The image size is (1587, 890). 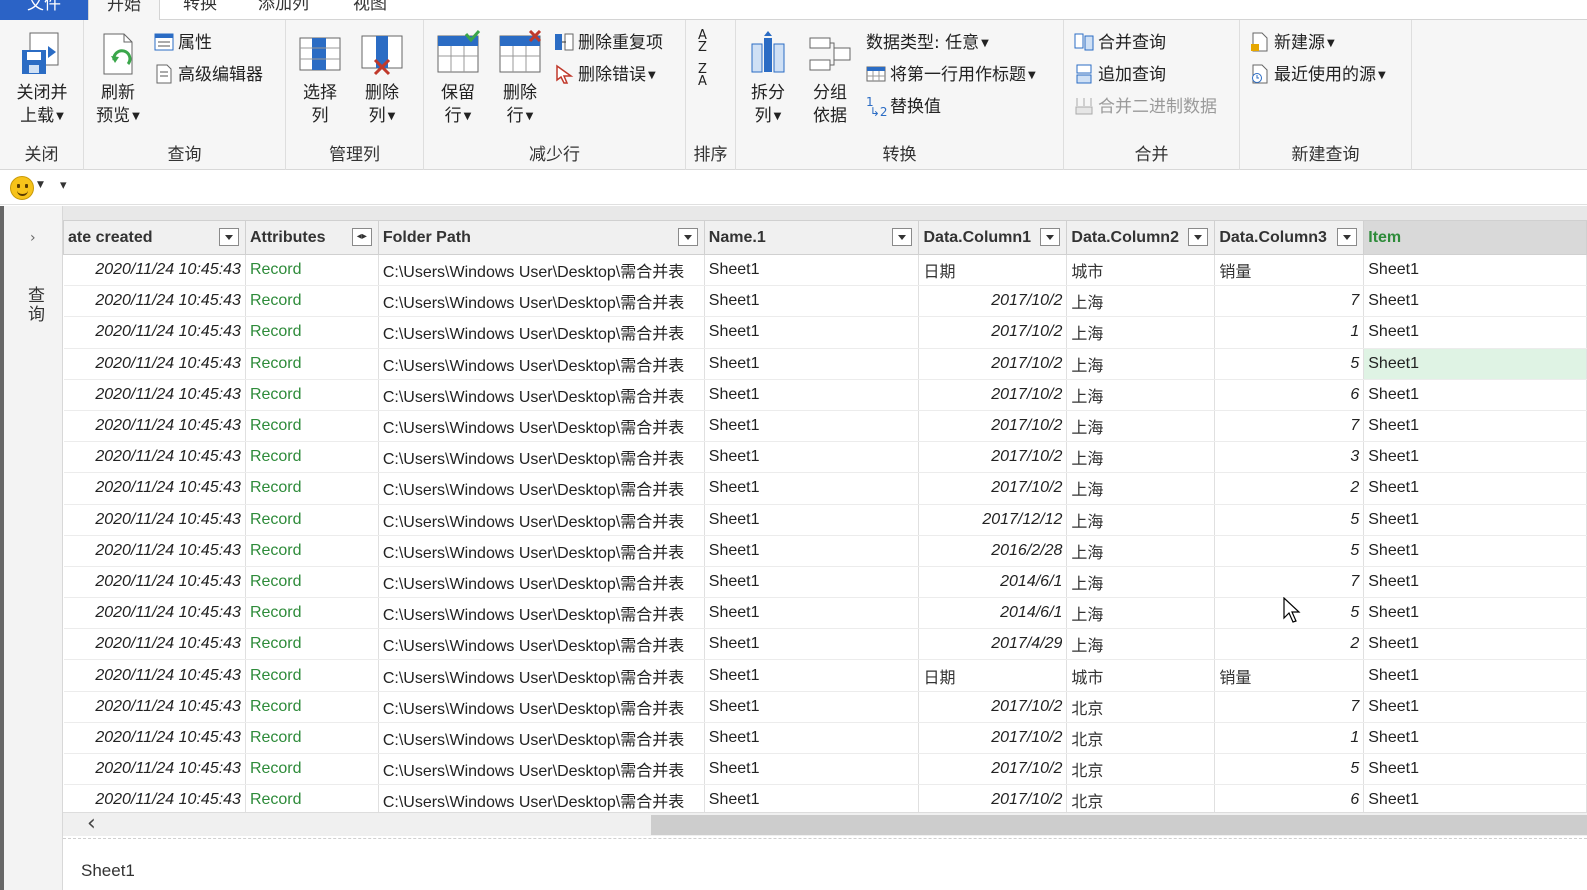 What do you see at coordinates (118, 79) in the screenshot?
I see `refresh-preview-button: 刷新 预览 ▼` at bounding box center [118, 79].